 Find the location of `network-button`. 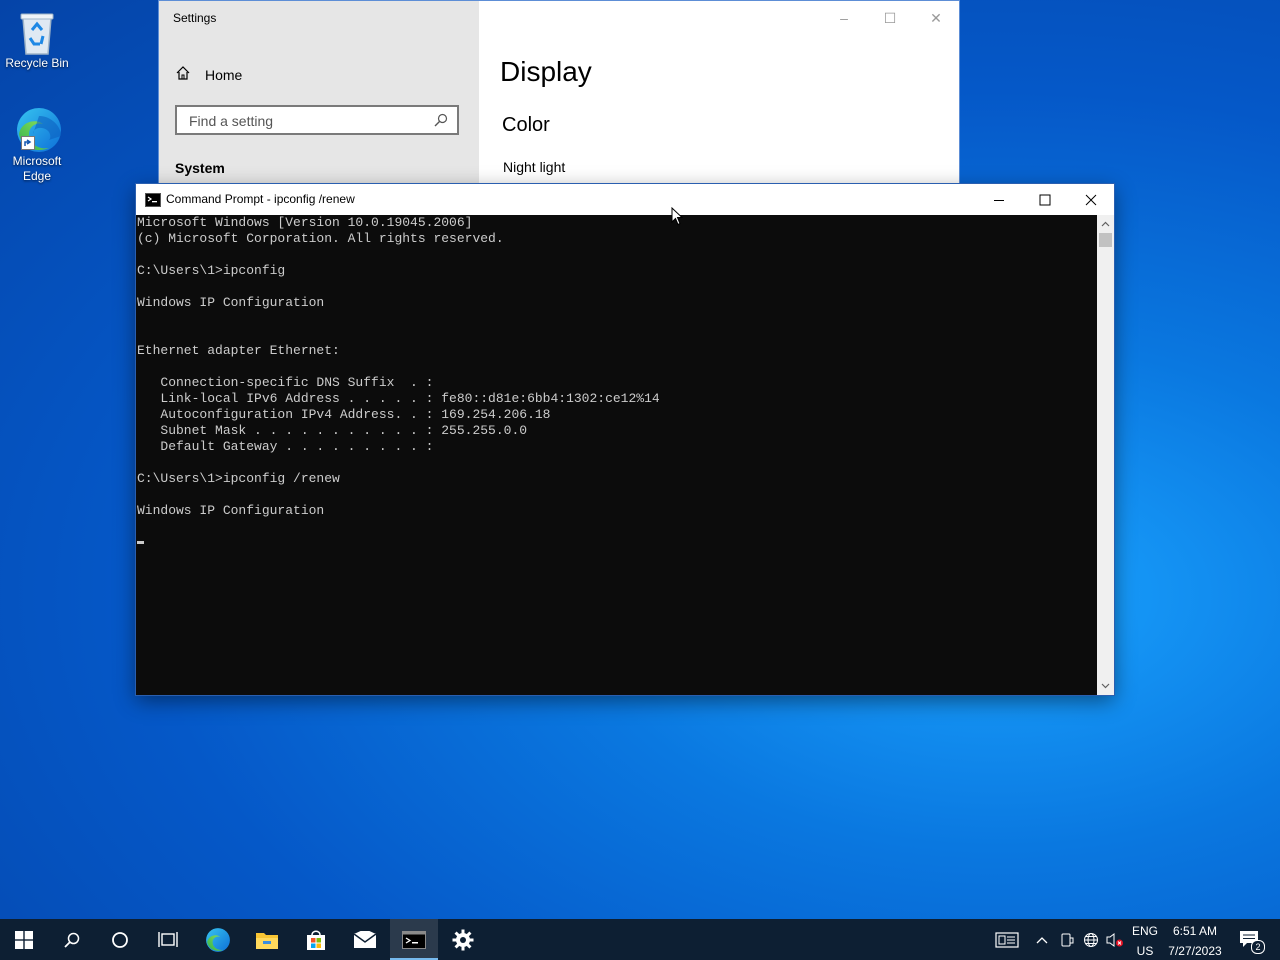

network-button is located at coordinates (1091, 939).